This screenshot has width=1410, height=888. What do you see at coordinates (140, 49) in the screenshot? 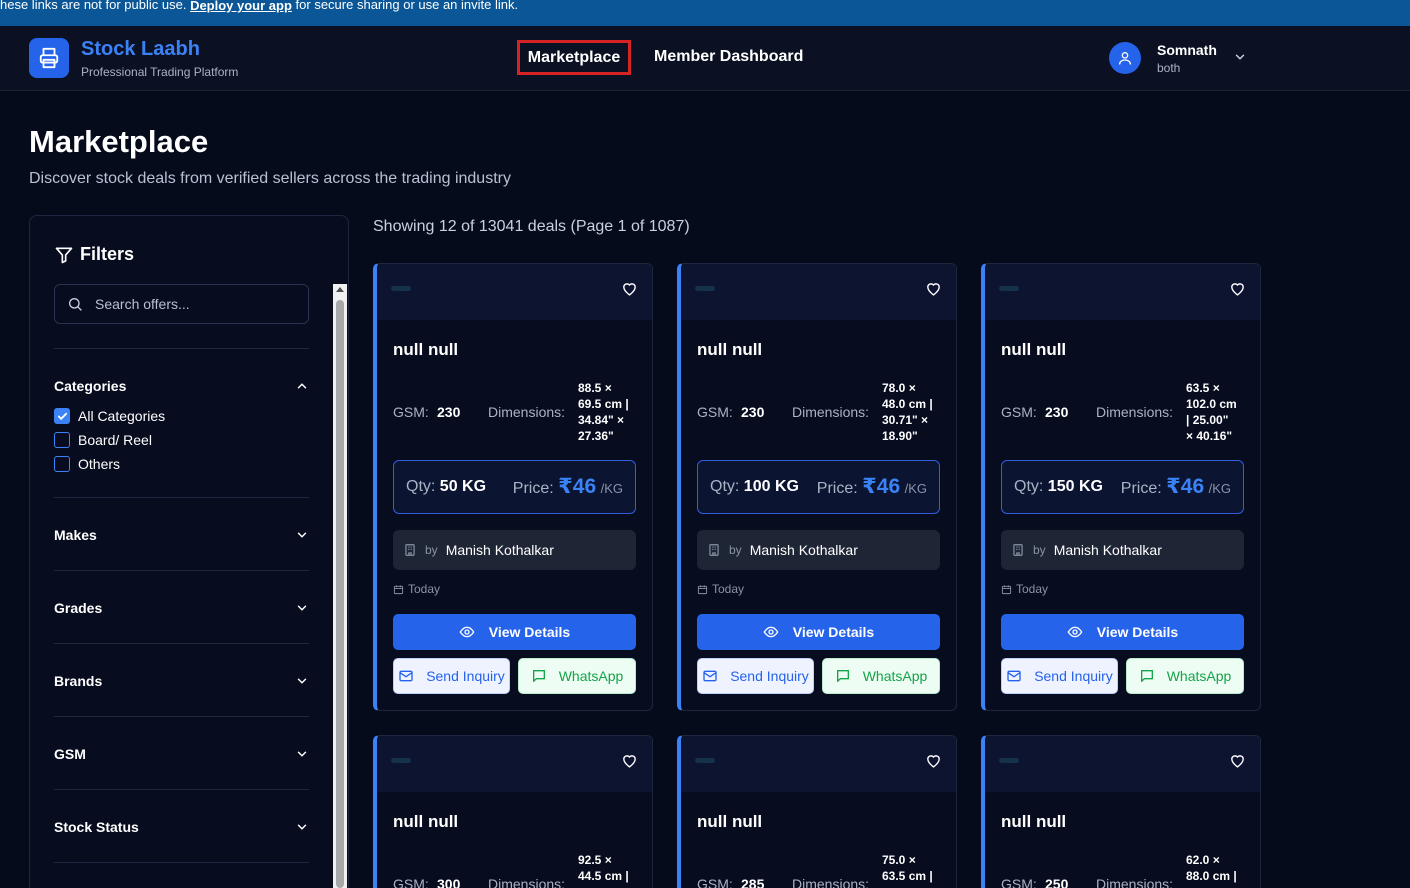
I see `brand-name: Stock Laabh` at bounding box center [140, 49].